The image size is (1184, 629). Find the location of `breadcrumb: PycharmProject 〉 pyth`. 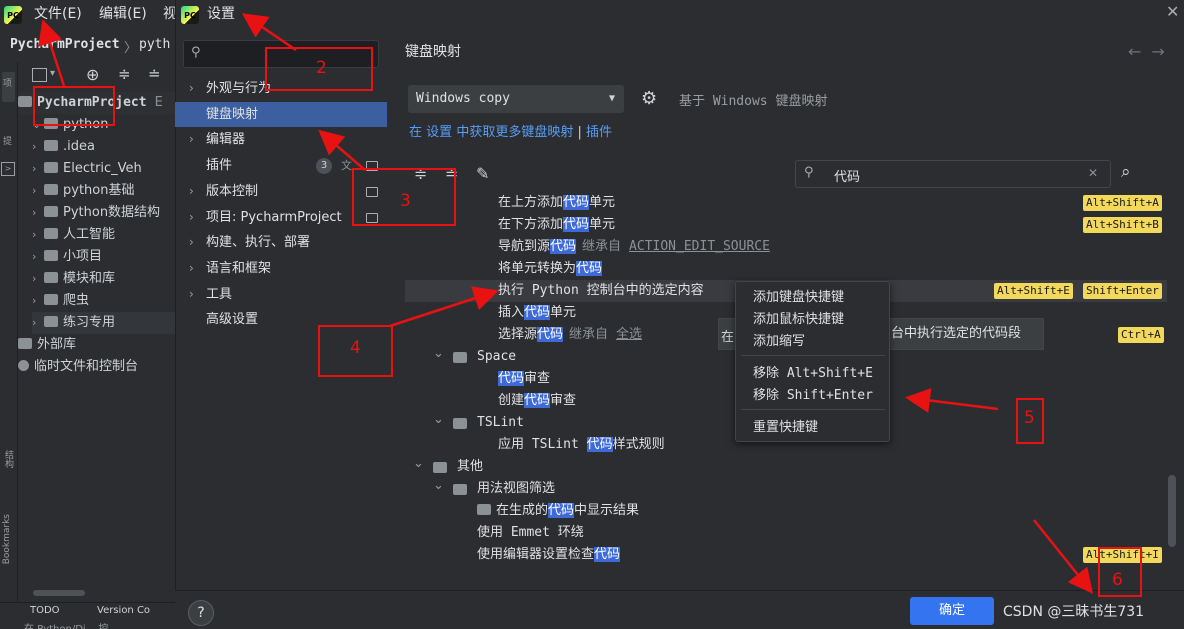

breadcrumb: PycharmProject 〉 pyth is located at coordinates (87, 46).